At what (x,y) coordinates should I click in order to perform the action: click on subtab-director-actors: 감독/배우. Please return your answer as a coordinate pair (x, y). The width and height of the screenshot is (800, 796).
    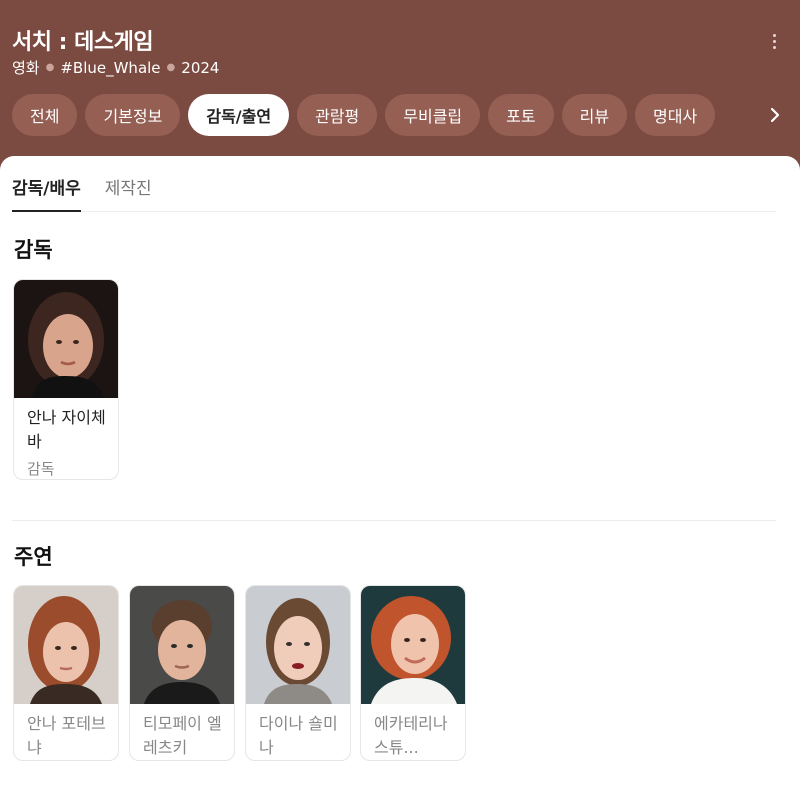
    Looking at the image, I should click on (46, 191).